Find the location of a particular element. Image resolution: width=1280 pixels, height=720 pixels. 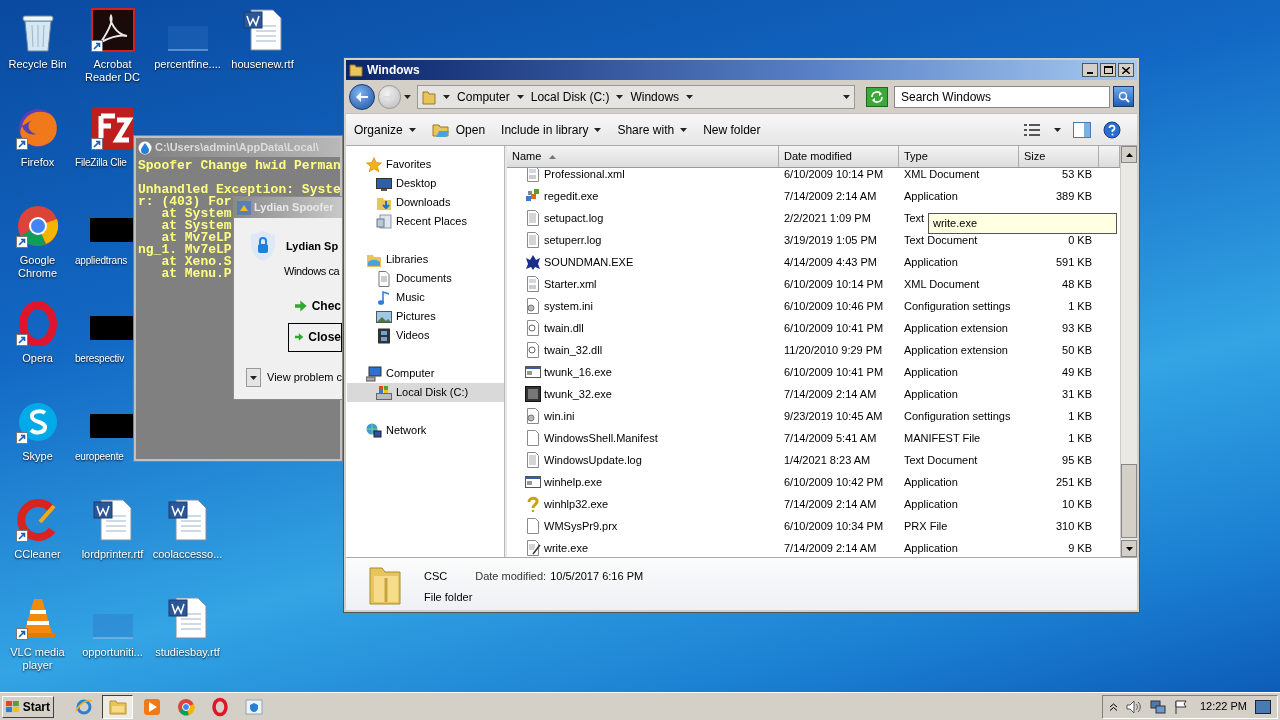

nav-item: Downloads is located at coordinates (425, 202).